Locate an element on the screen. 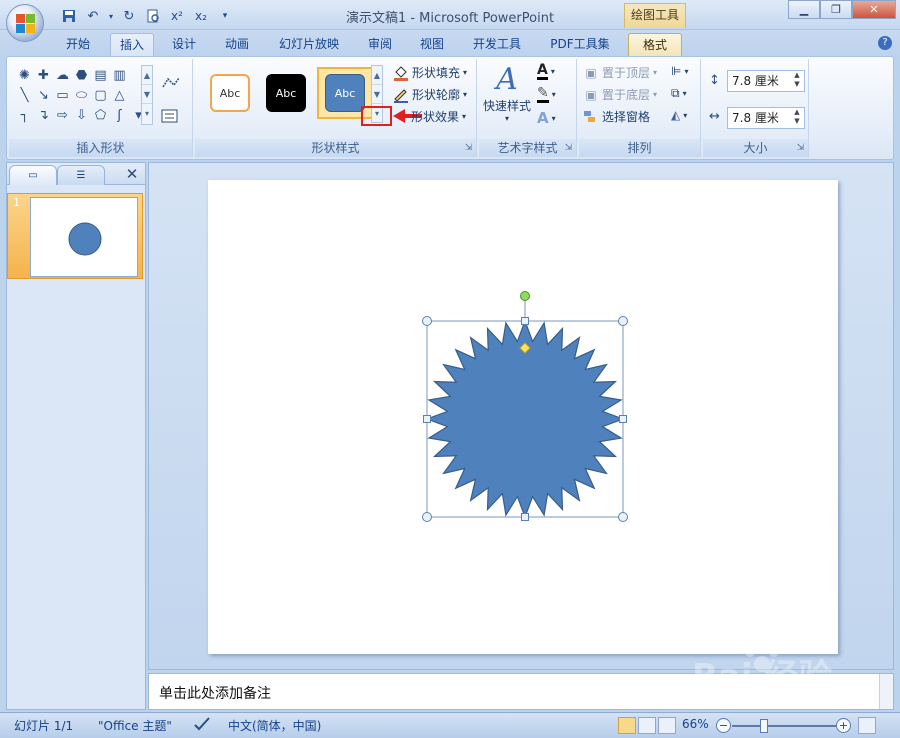  rotate-button: ◭ ▾ is located at coordinates (679, 115).